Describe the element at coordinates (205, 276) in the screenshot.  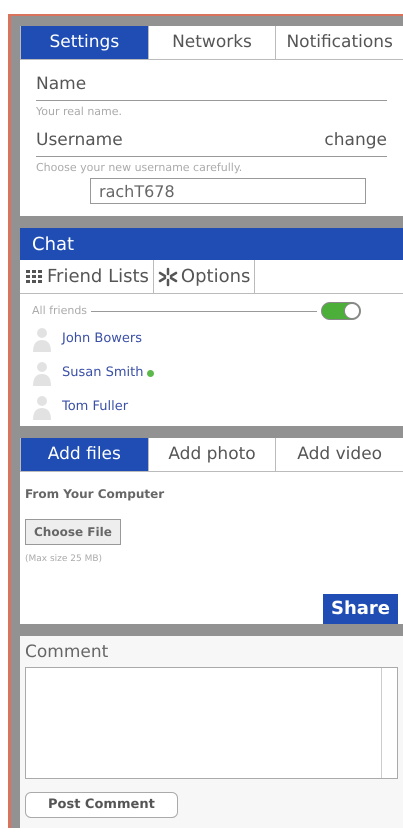
I see `tab: Options` at that location.